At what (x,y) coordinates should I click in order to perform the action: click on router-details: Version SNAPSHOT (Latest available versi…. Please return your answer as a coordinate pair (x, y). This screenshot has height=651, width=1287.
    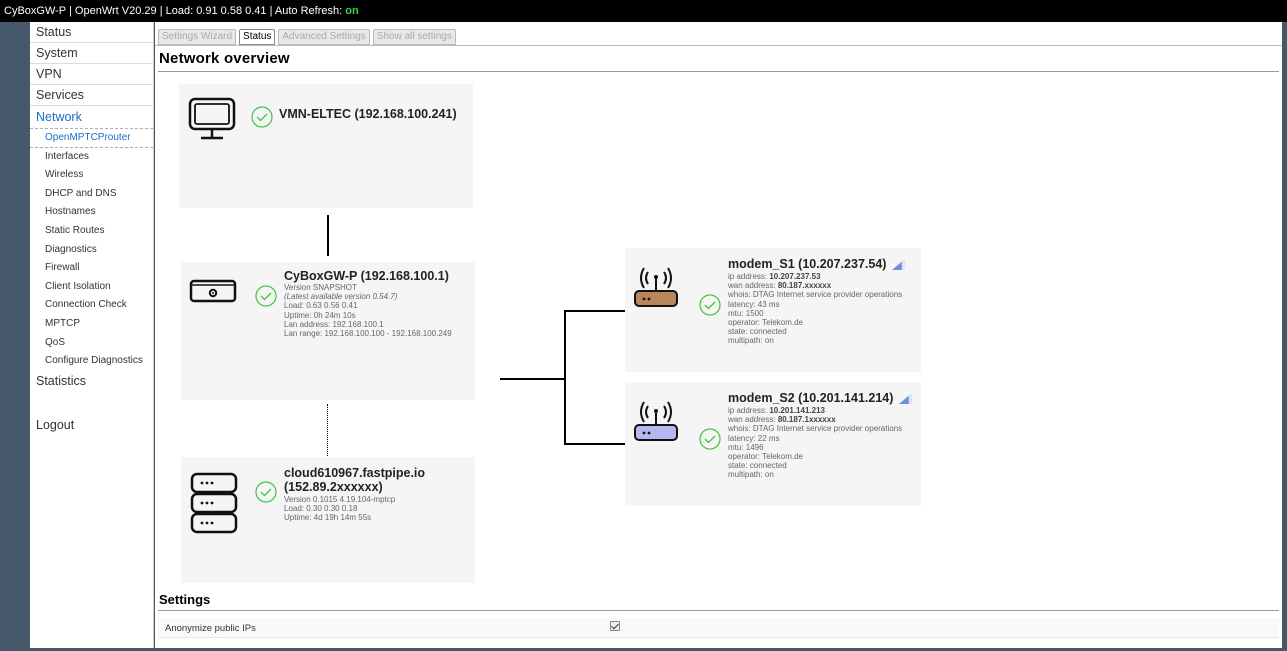
    Looking at the image, I should click on (374, 310).